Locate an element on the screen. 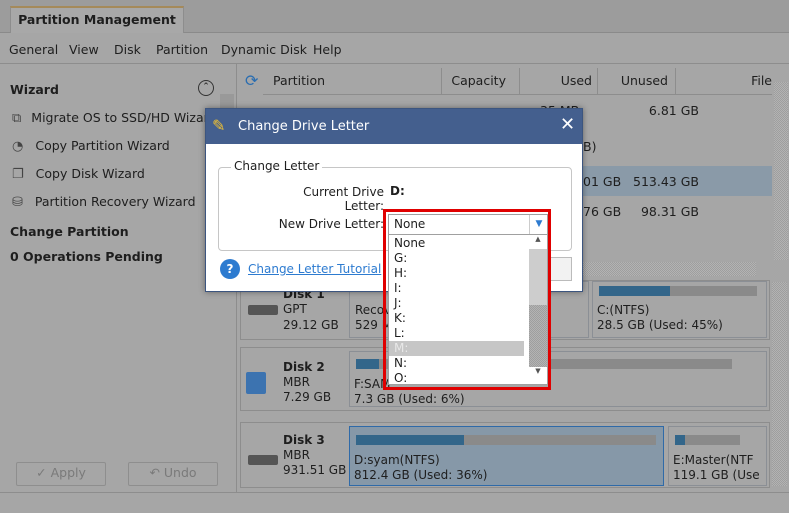 This screenshot has height=513, width=789. help-icon: ? is located at coordinates (230, 269).